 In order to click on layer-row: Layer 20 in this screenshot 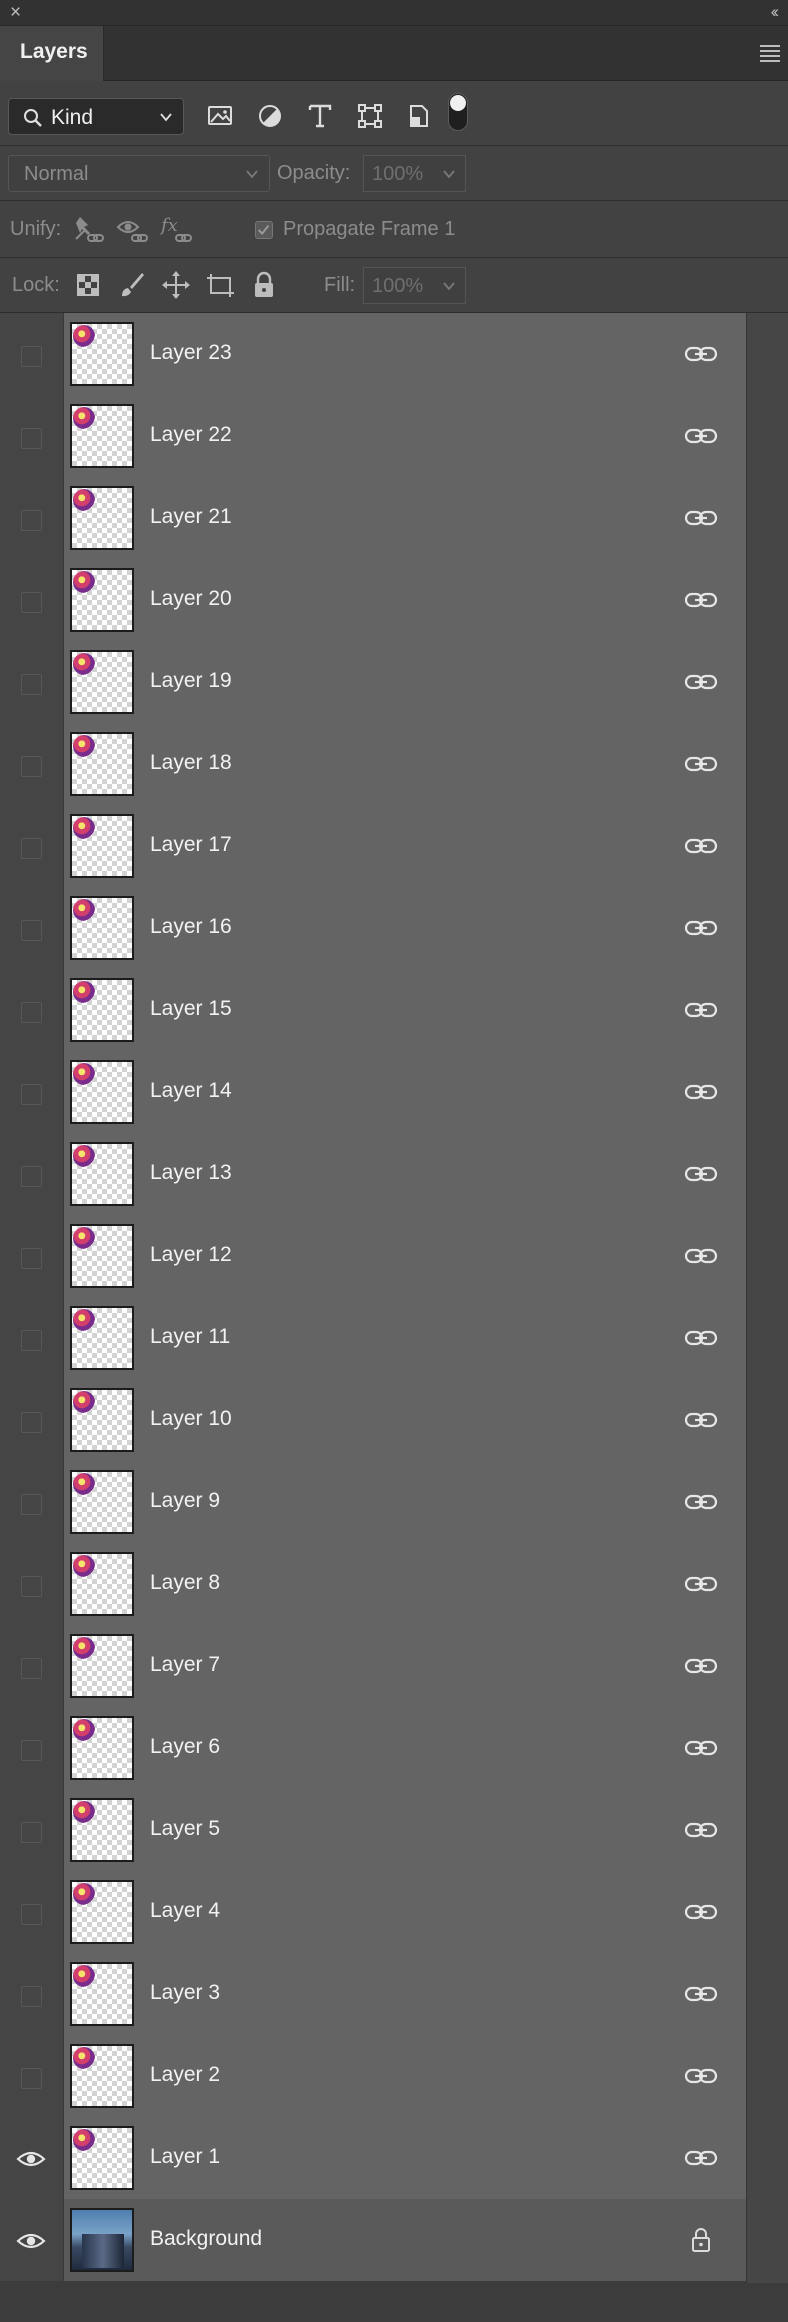, I will do `click(373, 600)`.